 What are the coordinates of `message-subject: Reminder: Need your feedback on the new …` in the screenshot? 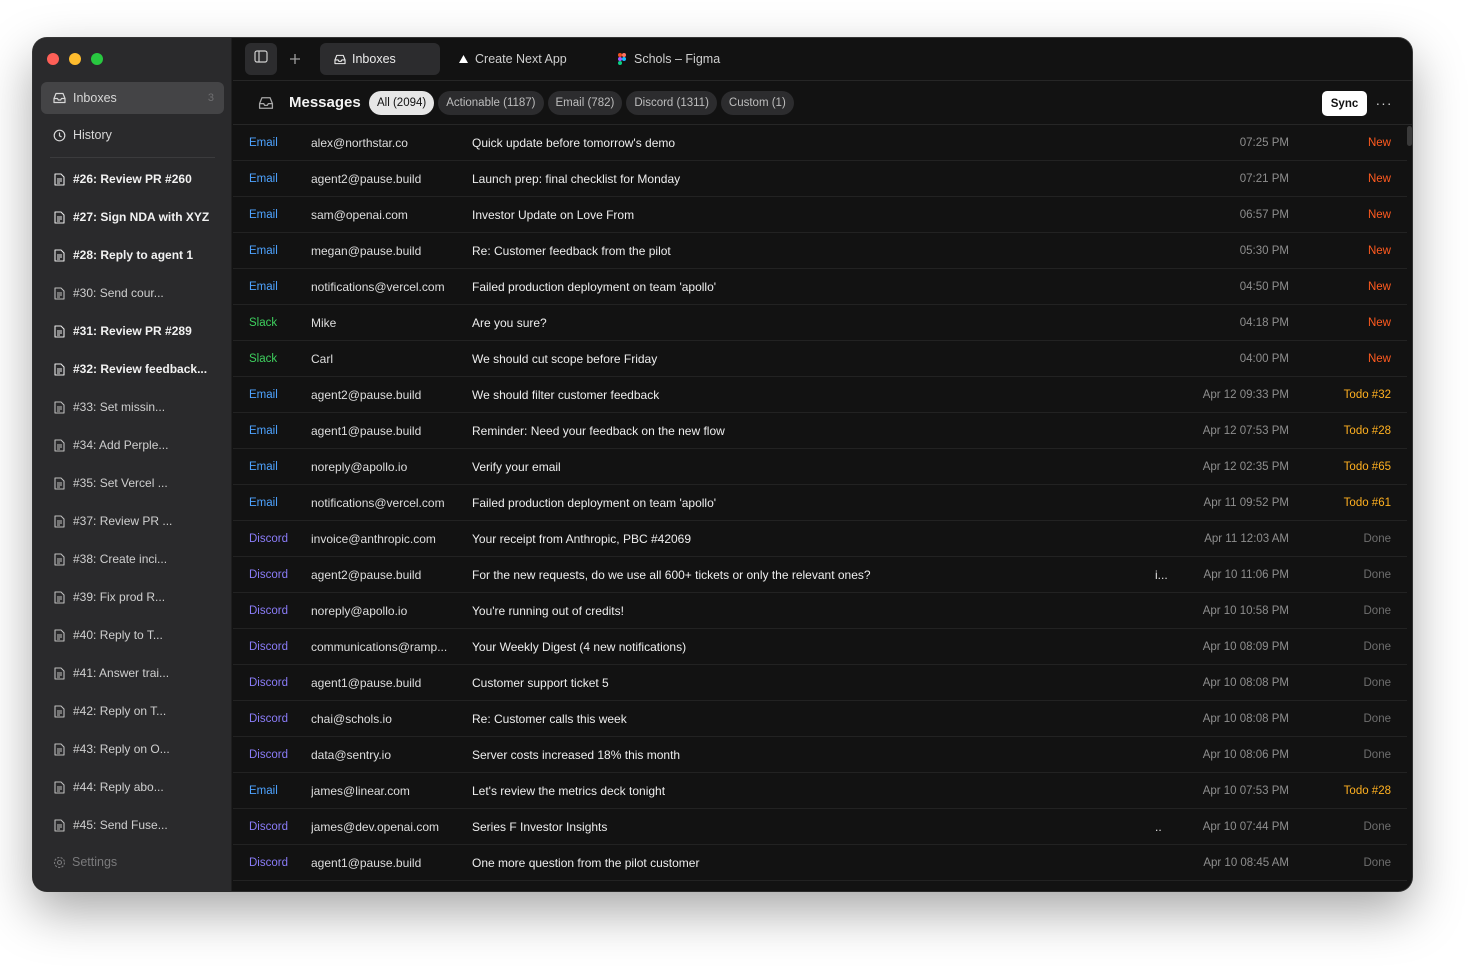 It's located at (598, 431).